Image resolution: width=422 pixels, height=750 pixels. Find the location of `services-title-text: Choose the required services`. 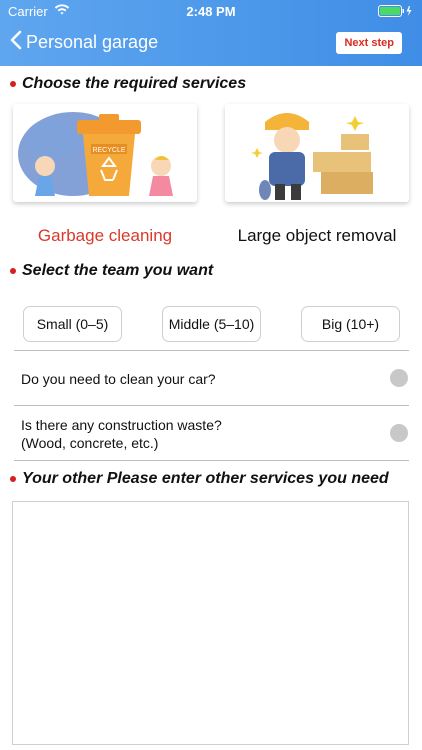

services-title-text: Choose the required services is located at coordinates (134, 83).